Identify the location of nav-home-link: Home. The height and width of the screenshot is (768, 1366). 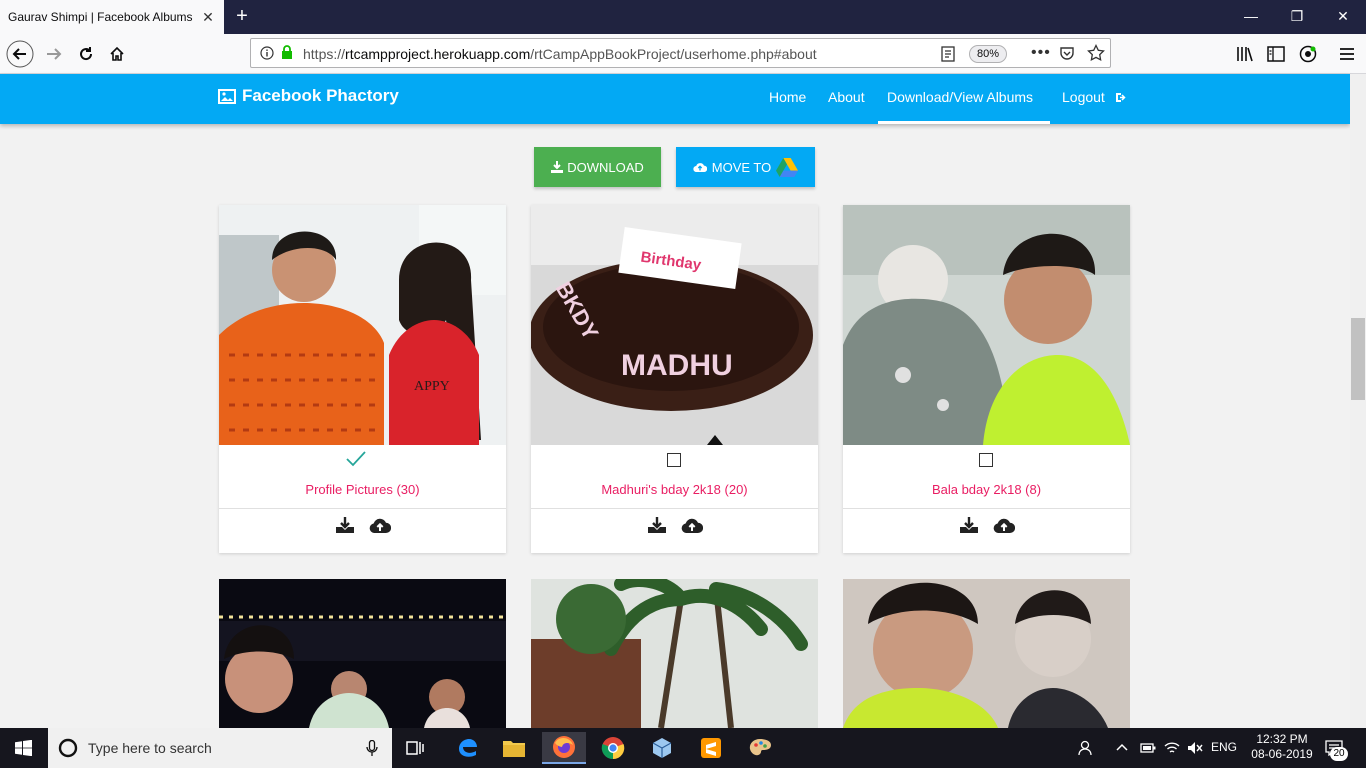
(787, 97).